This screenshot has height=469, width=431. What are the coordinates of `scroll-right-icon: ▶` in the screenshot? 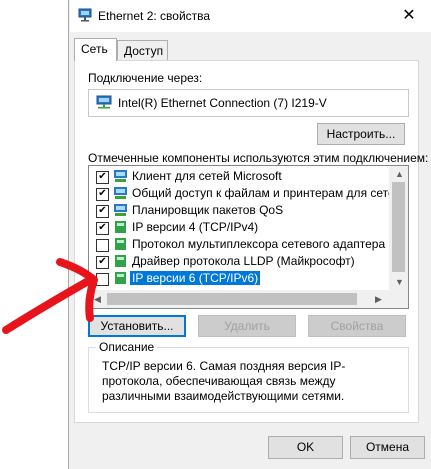 It's located at (378, 299).